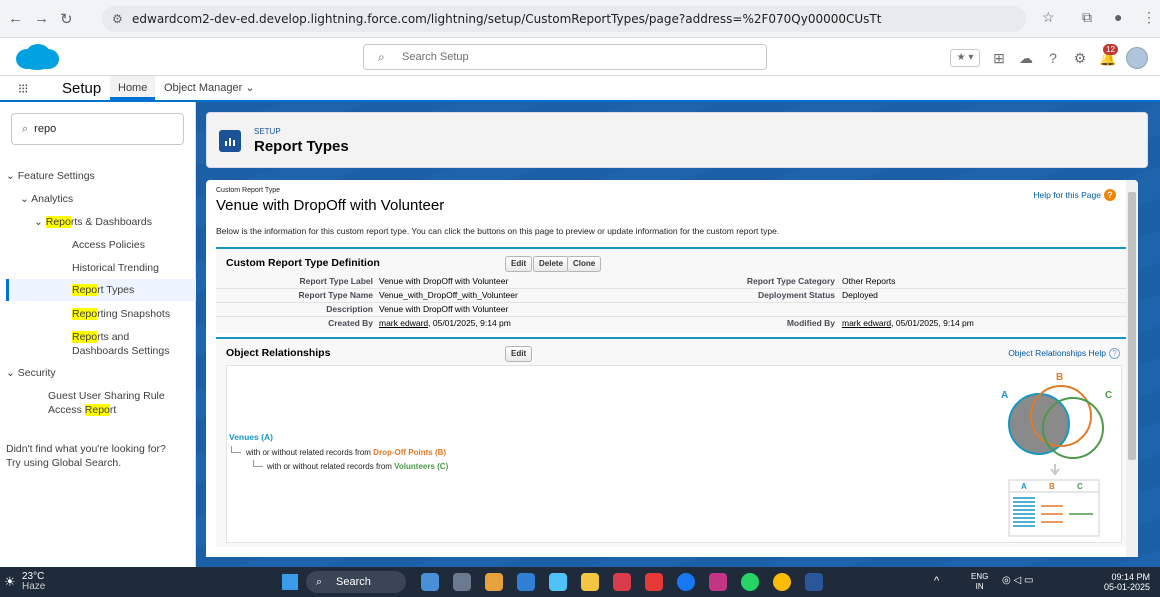 This screenshot has height=597, width=1160. Describe the element at coordinates (121, 314) in the screenshot. I see `sidebar-item-reporting-snapshots: Reporting Snapshots` at that location.